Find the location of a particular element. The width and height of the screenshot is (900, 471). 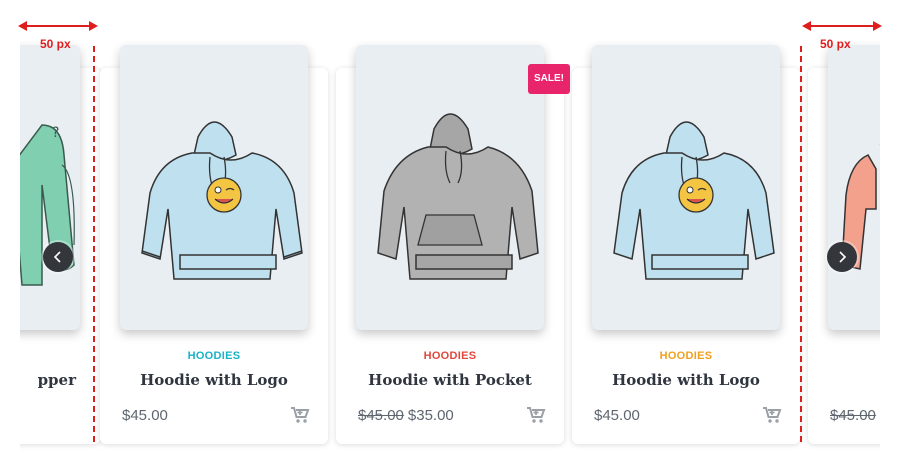

sale-badge: SALE! is located at coordinates (549, 79).